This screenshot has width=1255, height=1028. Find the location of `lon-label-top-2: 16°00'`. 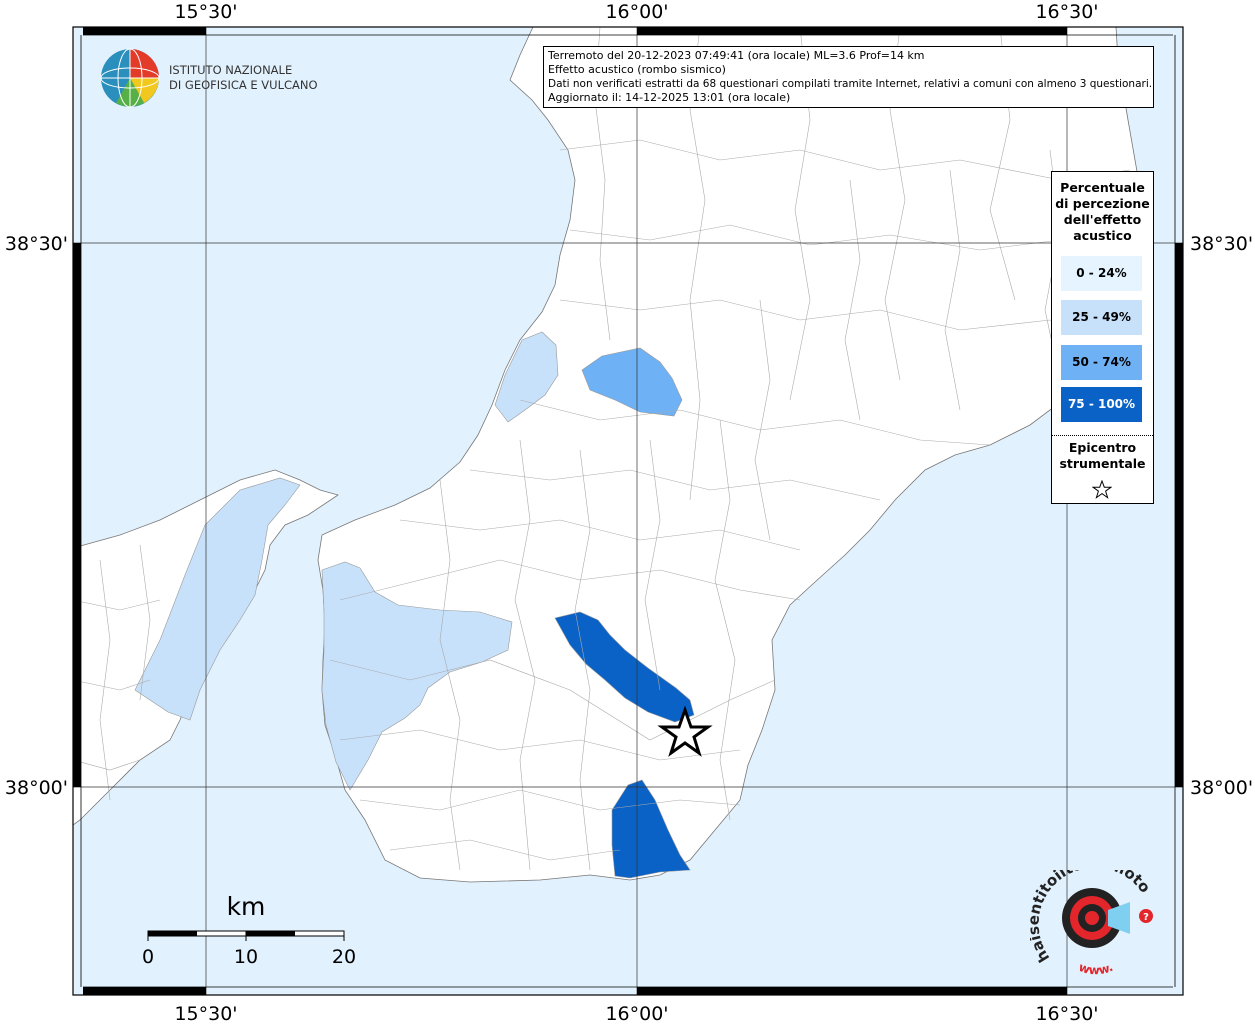

lon-label-top-2: 16°00' is located at coordinates (636, 12).